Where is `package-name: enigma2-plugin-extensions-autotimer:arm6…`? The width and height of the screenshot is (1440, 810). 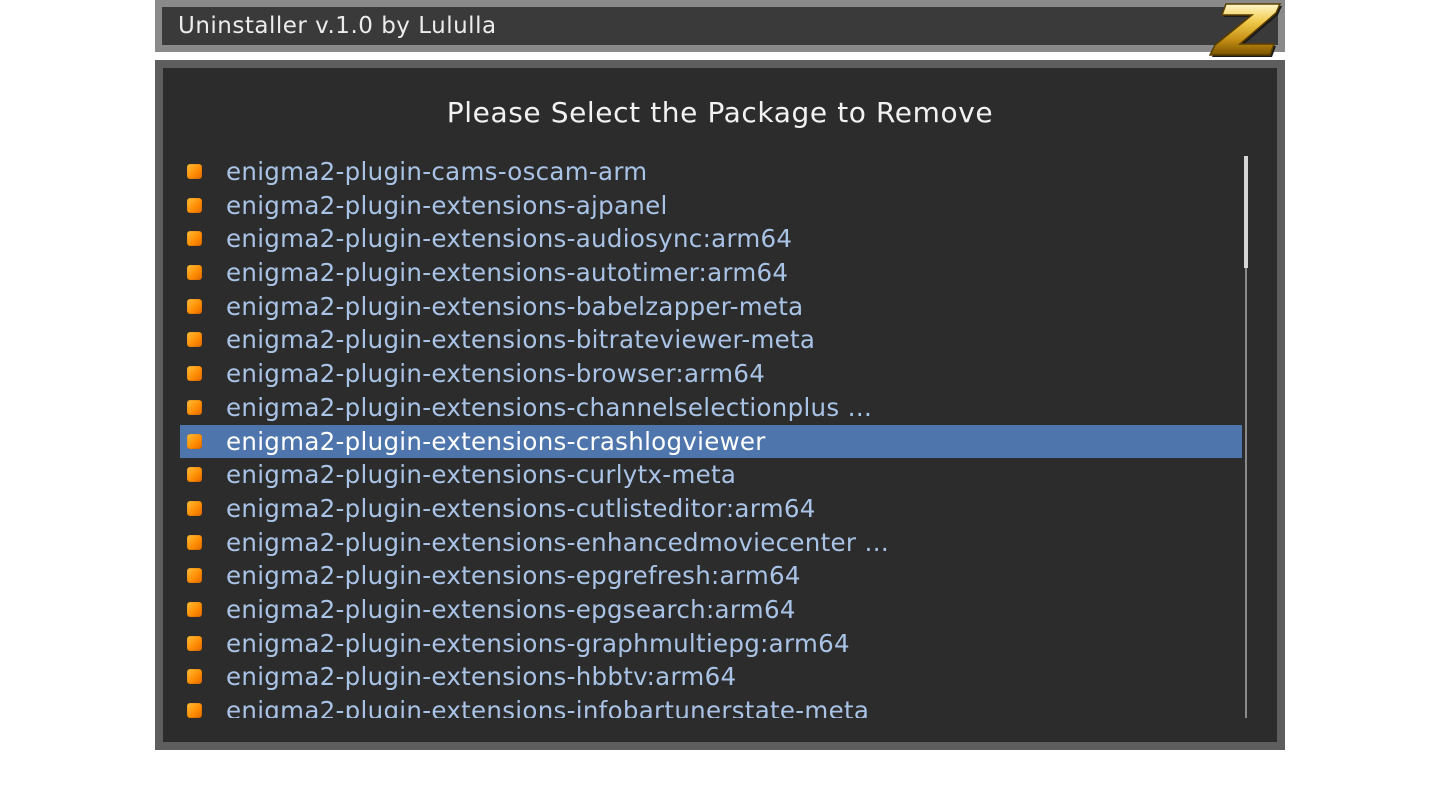
package-name: enigma2-plugin-extensions-autotimer:arm6… is located at coordinates (507, 273).